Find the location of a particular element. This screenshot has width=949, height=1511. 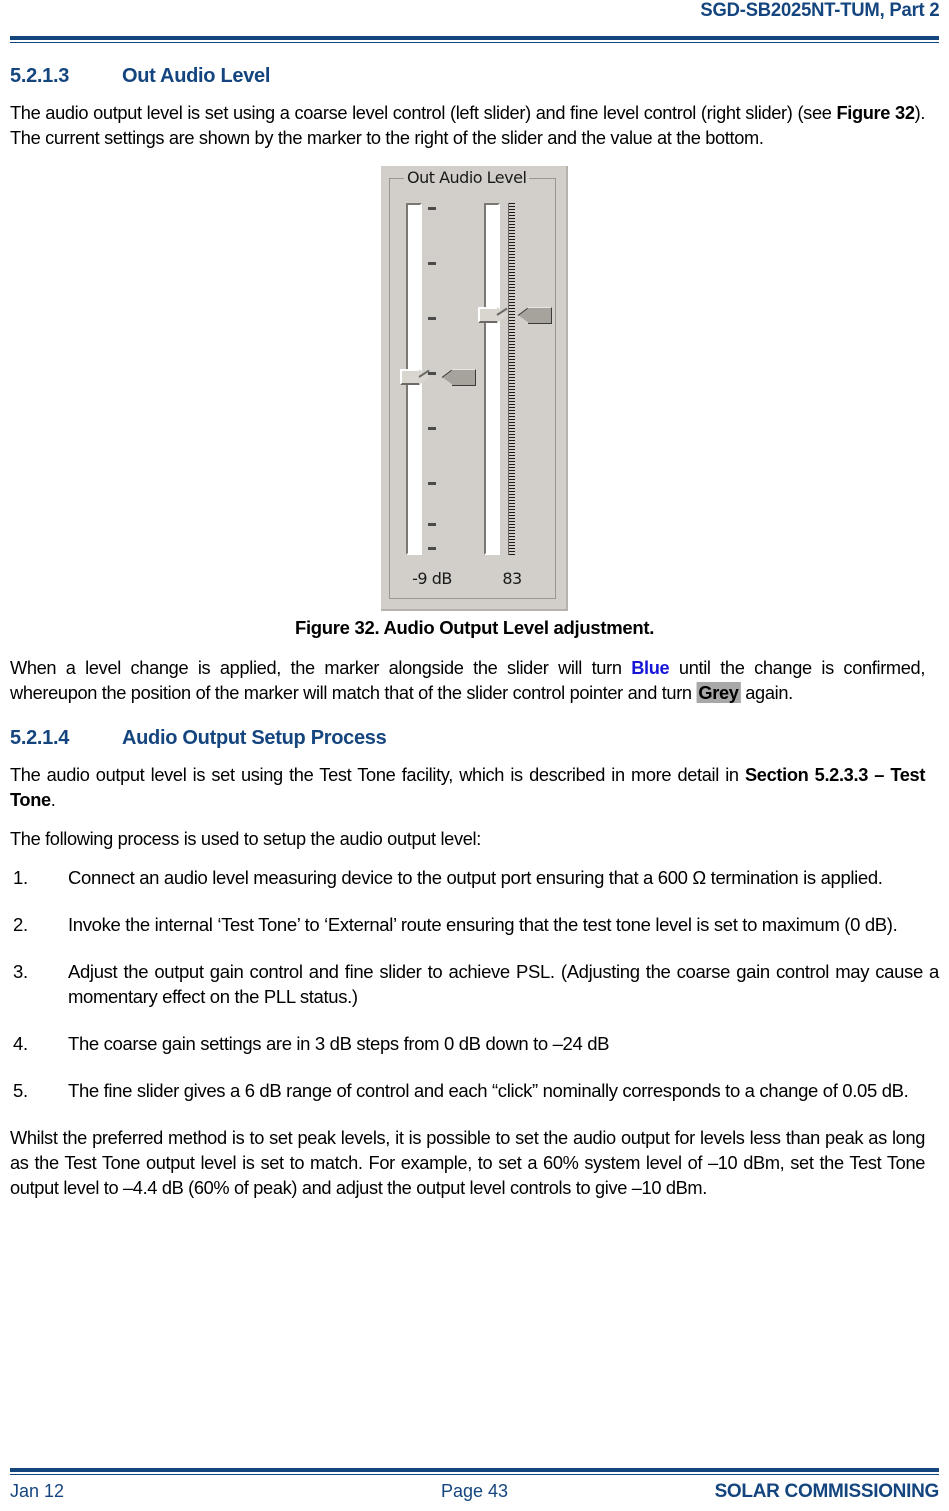

footer-date: Jan 12 is located at coordinates (37, 1491).